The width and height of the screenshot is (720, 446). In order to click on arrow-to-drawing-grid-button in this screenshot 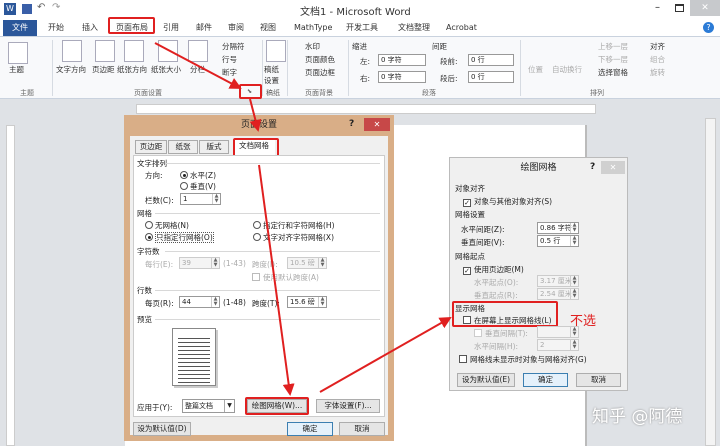, I will do `click(276, 280)`.